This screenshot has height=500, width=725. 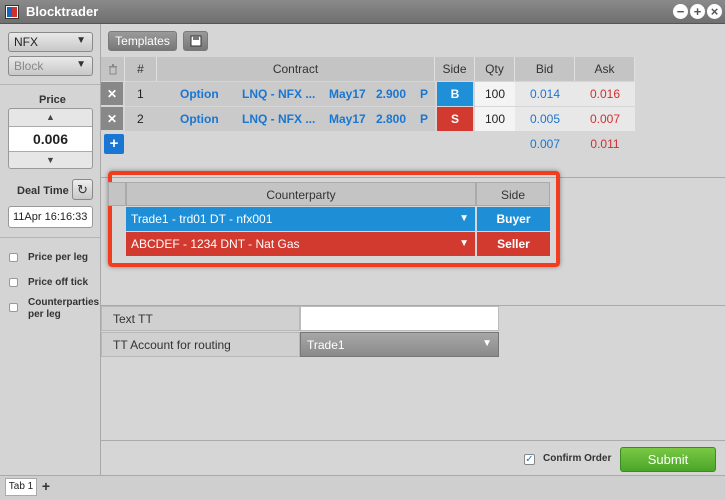 I want to click on routing-account-value: Trade1, so click(x=326, y=345).